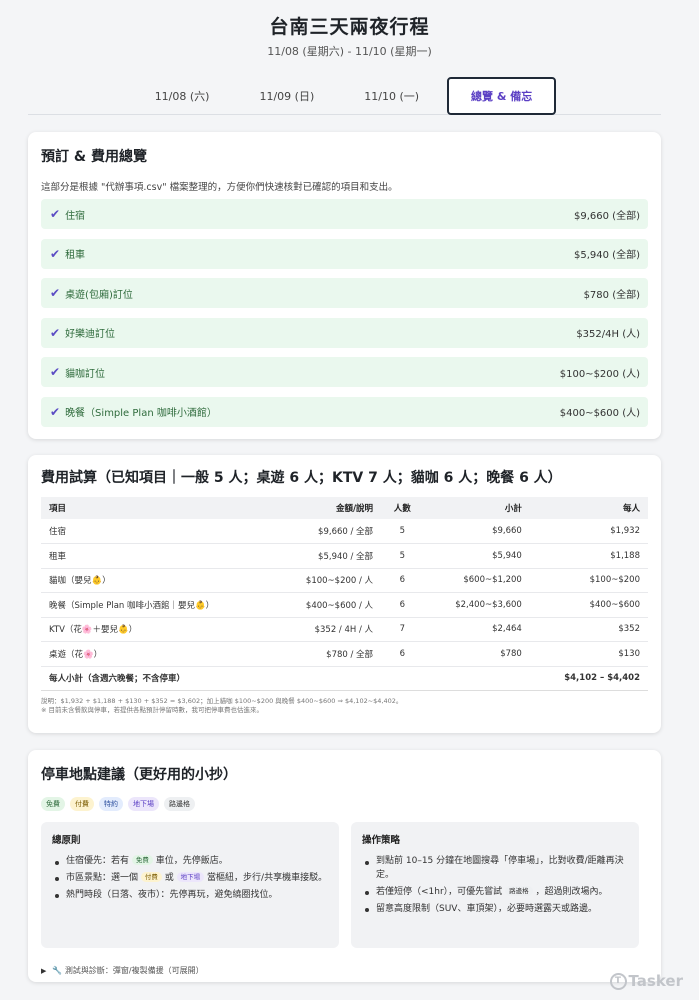  Describe the element at coordinates (618, 981) in the screenshot. I see `tasker-logo-icon: T` at that location.